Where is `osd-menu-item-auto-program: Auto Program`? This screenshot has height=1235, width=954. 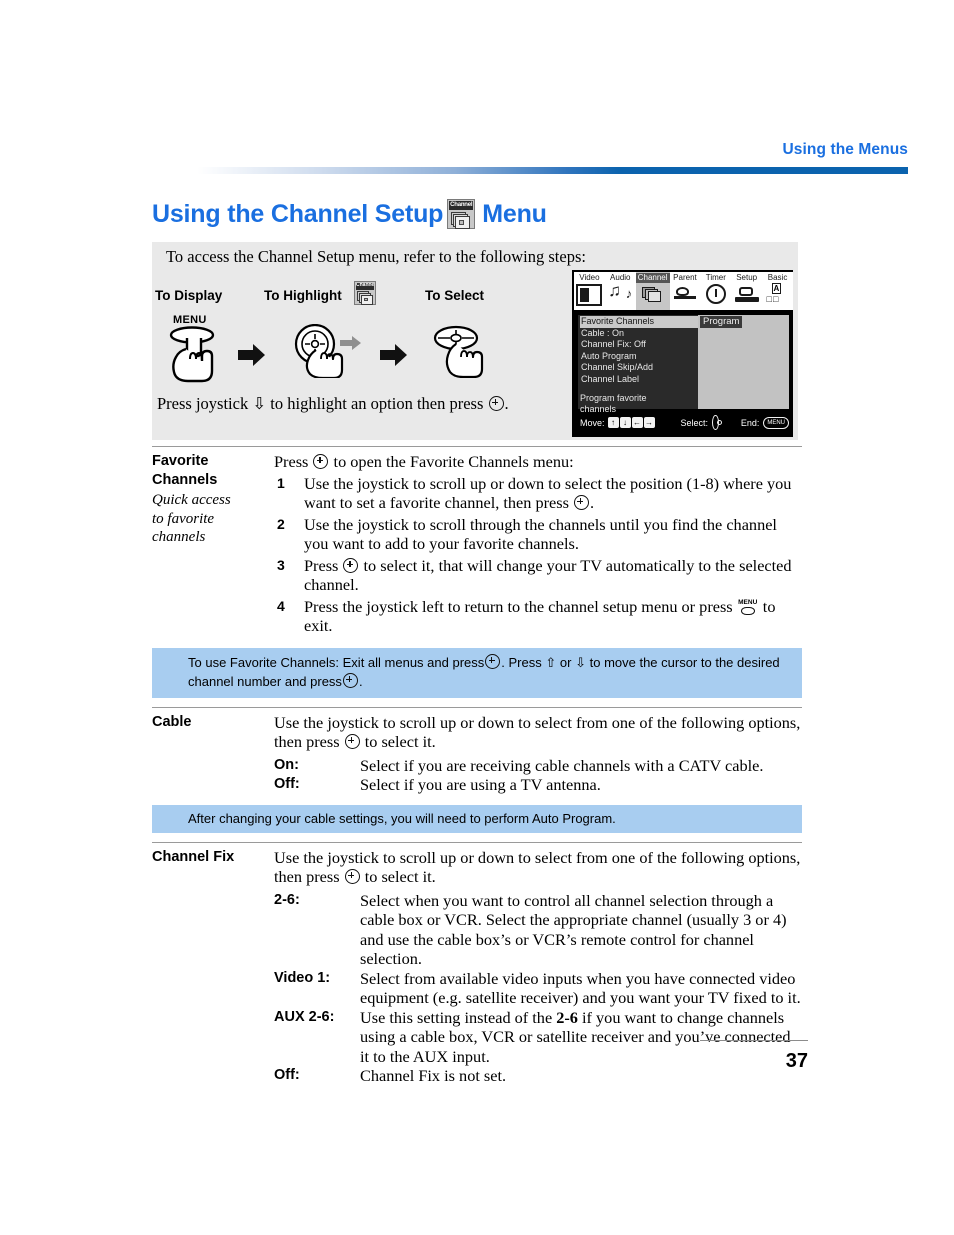 osd-menu-item-auto-program: Auto Program is located at coordinates (639, 357).